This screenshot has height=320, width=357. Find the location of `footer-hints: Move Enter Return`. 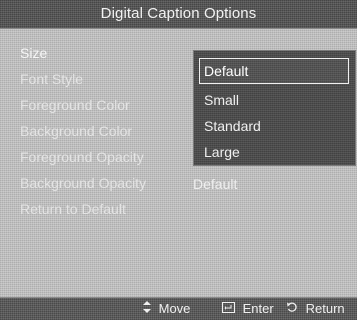

footer-hints: Move Enter Return is located at coordinates (178, 308).